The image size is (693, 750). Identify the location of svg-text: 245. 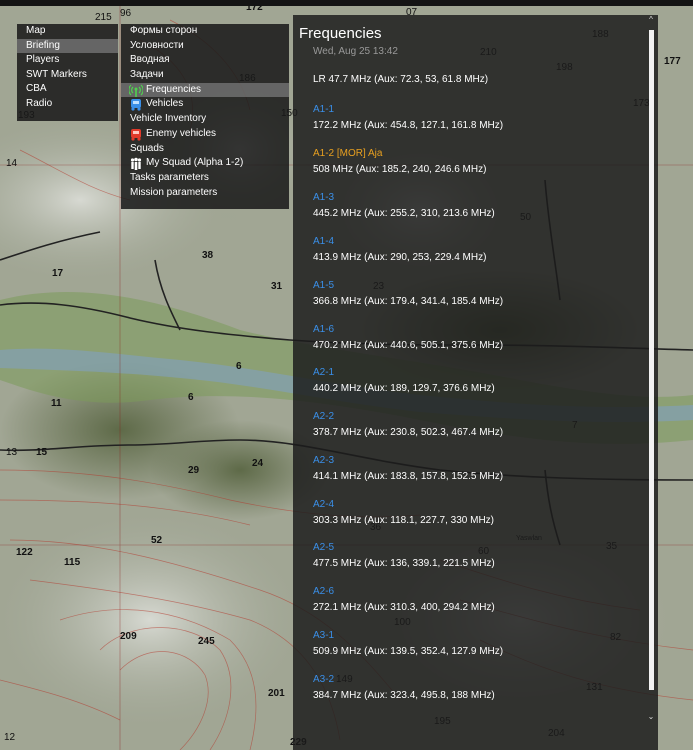
(206, 641).